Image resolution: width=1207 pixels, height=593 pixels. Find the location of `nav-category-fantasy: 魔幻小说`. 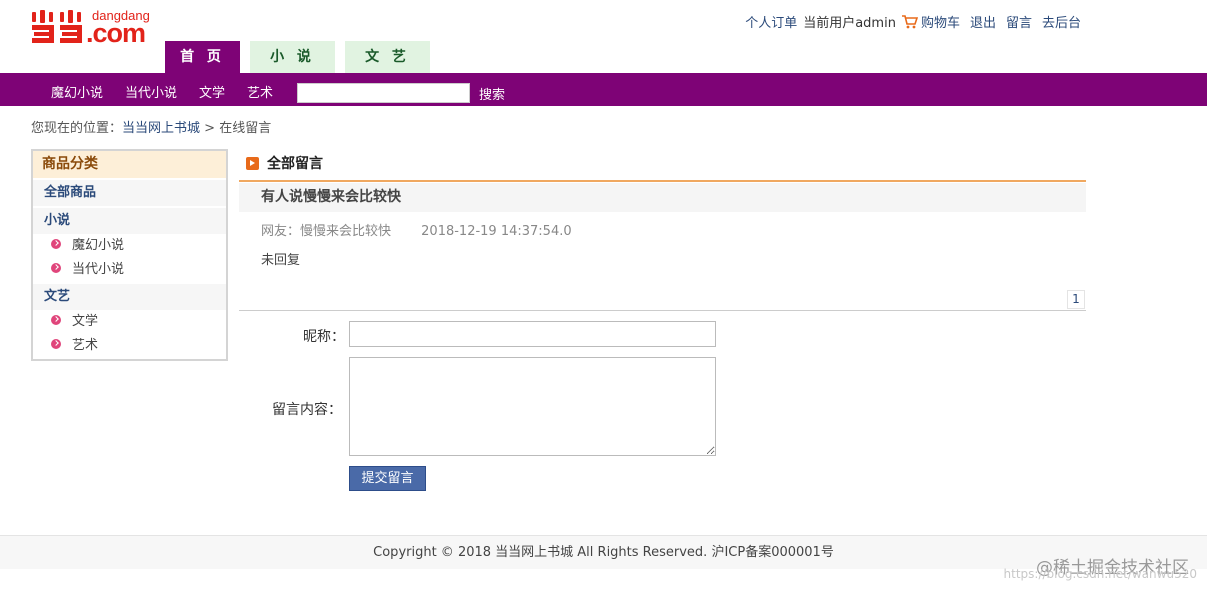

nav-category-fantasy: 魔幻小说 is located at coordinates (77, 91).